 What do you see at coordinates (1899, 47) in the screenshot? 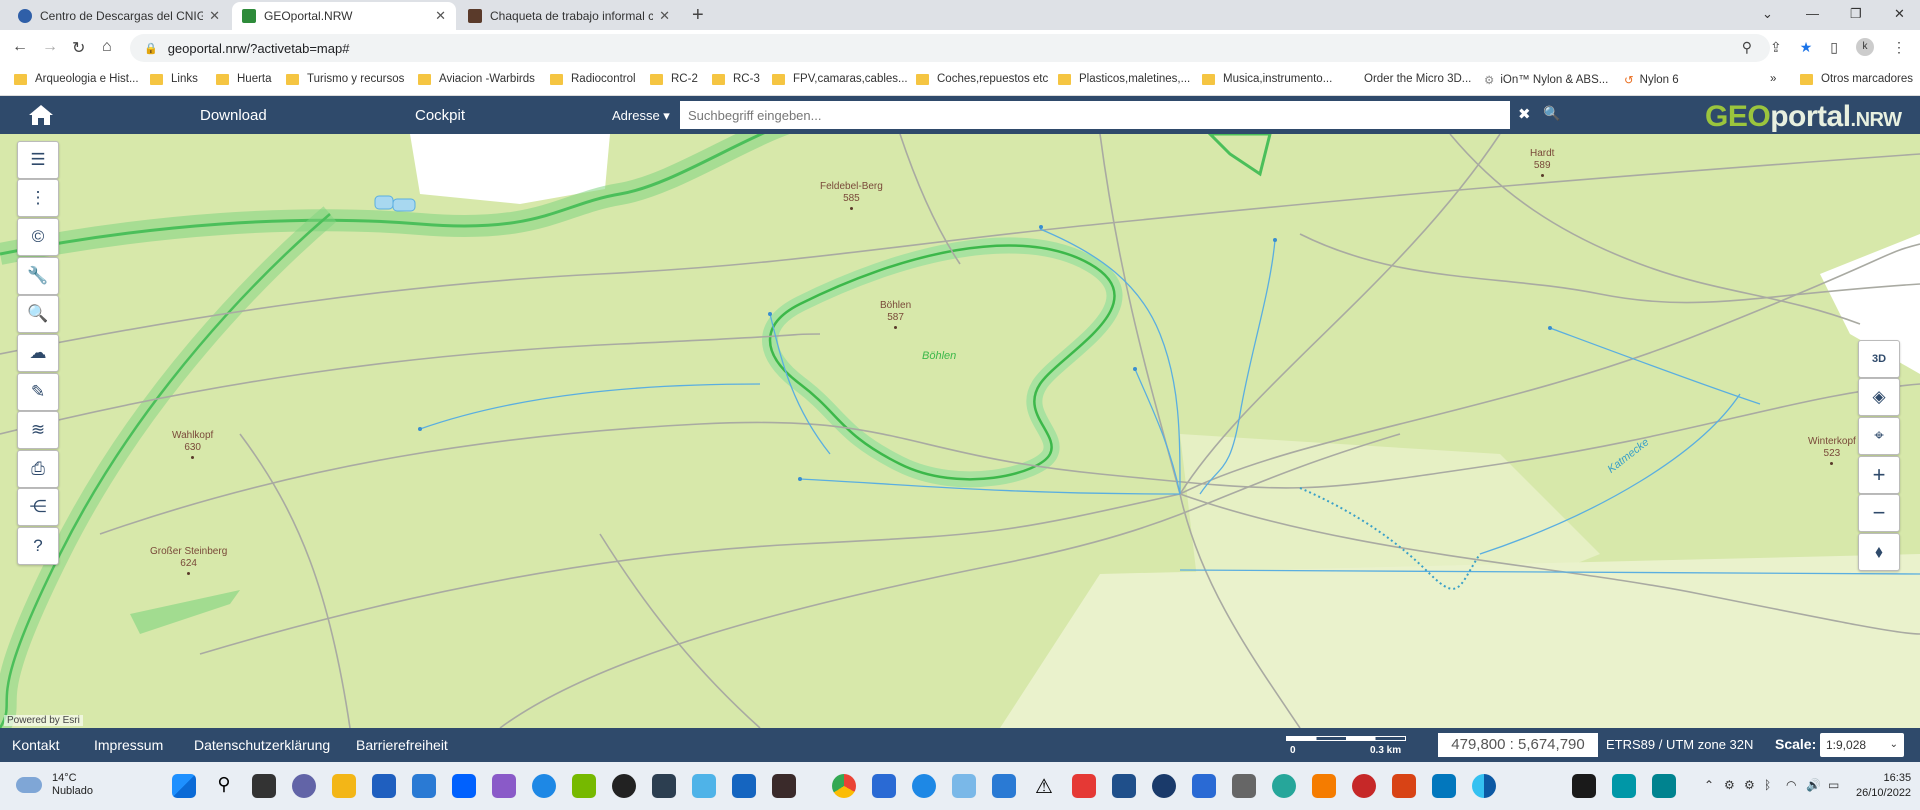
I see `browser-menu-icon: ⋮` at bounding box center [1899, 47].